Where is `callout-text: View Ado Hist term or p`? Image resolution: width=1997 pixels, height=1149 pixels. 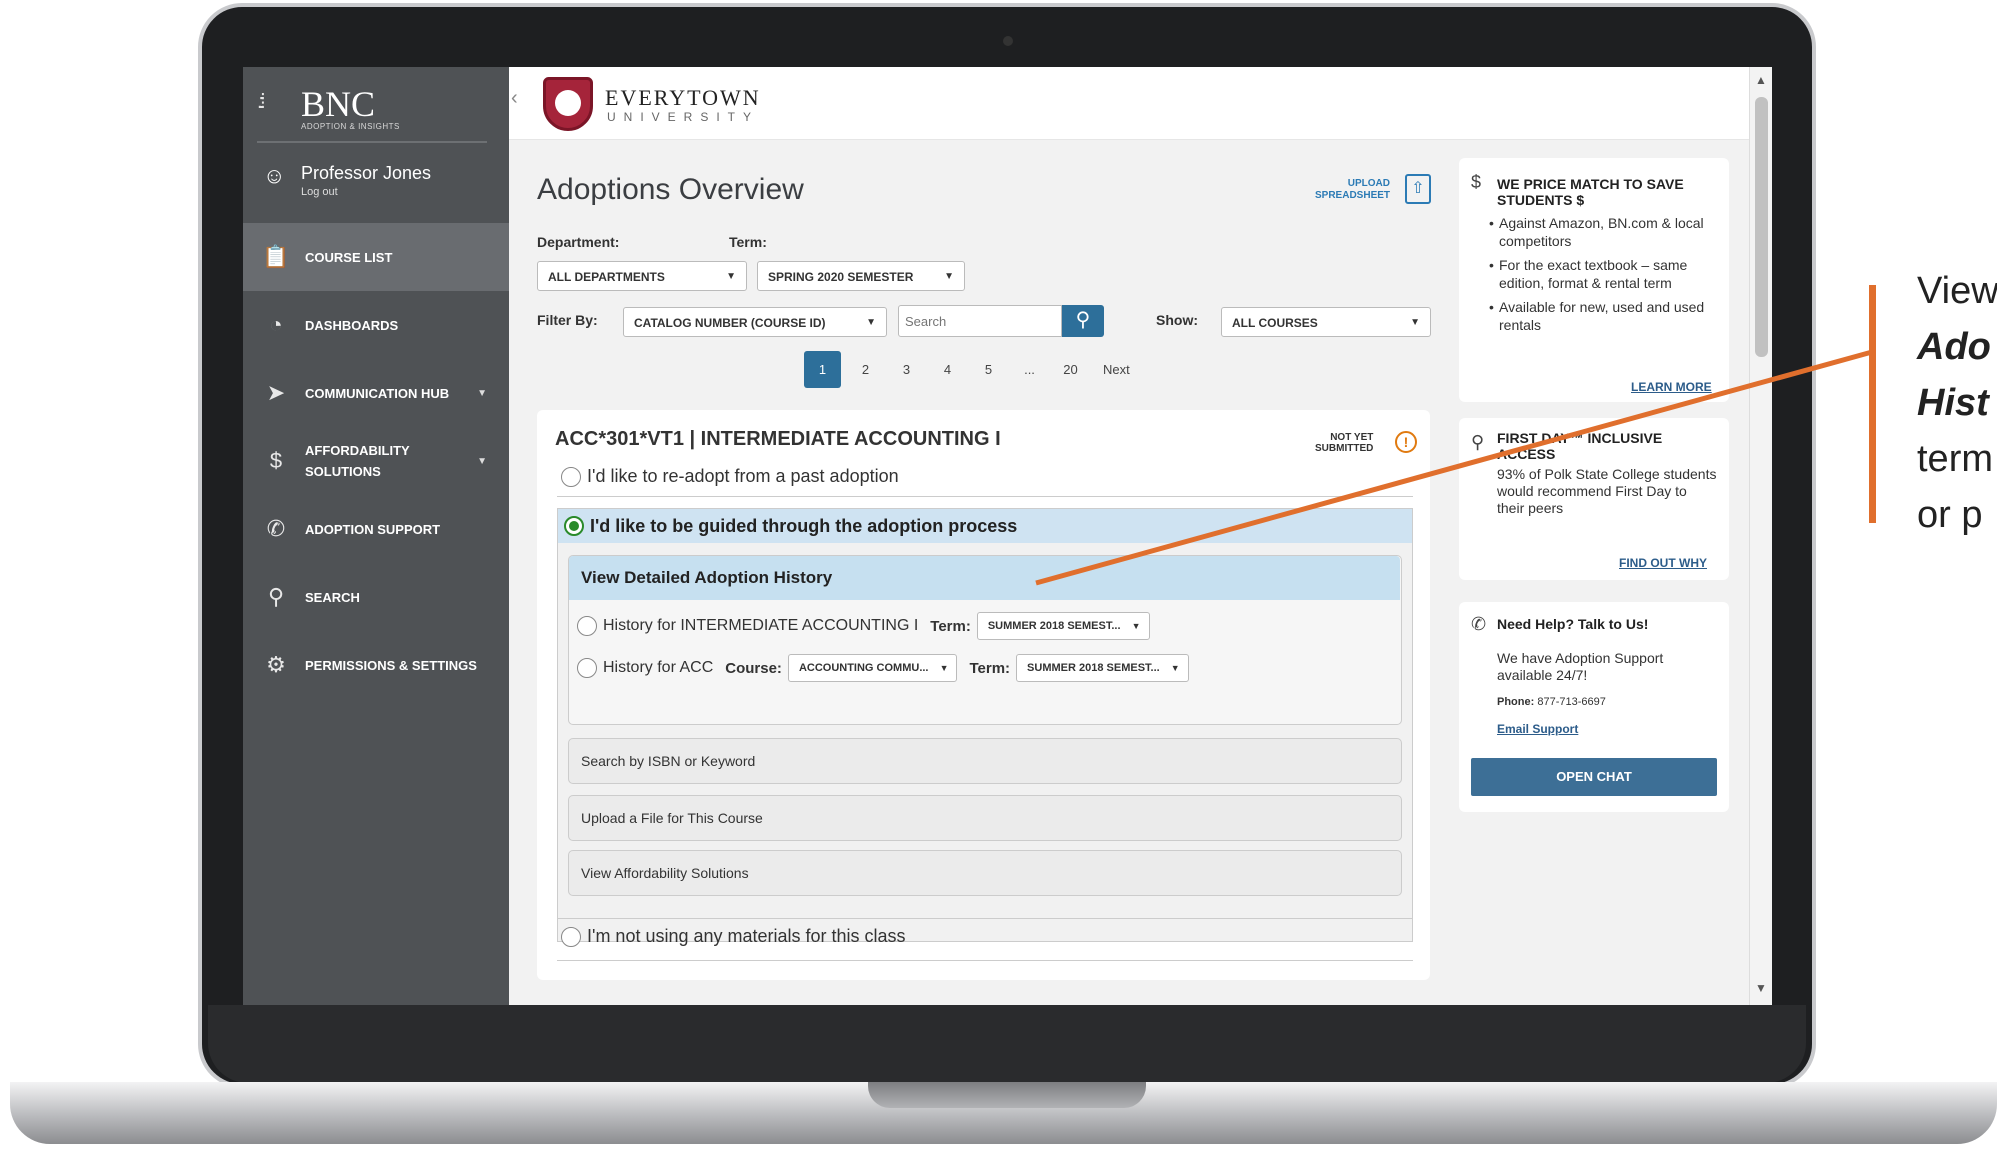 callout-text: View Ado Hist term or p is located at coordinates (1957, 403).